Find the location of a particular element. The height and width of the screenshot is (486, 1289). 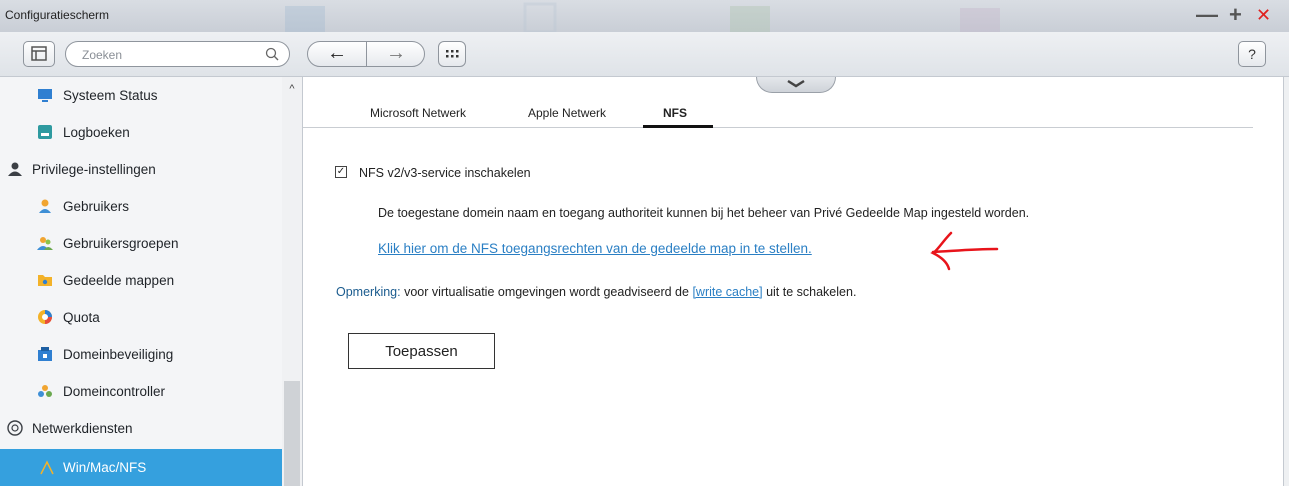

help-button: ? is located at coordinates (1252, 54).